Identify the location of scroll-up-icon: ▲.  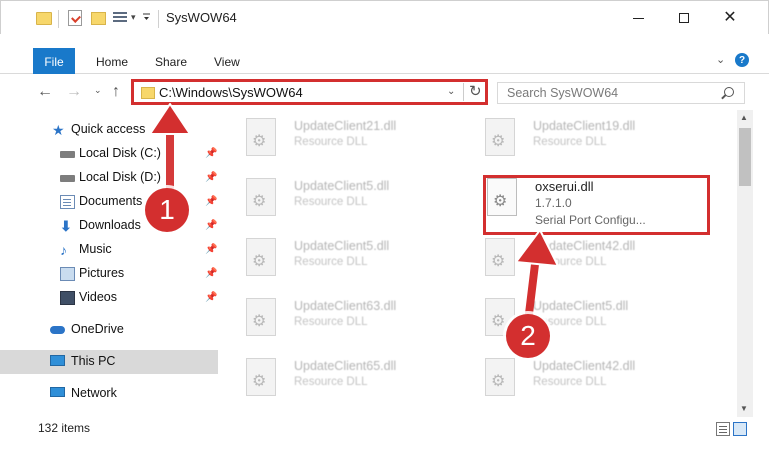
(744, 117).